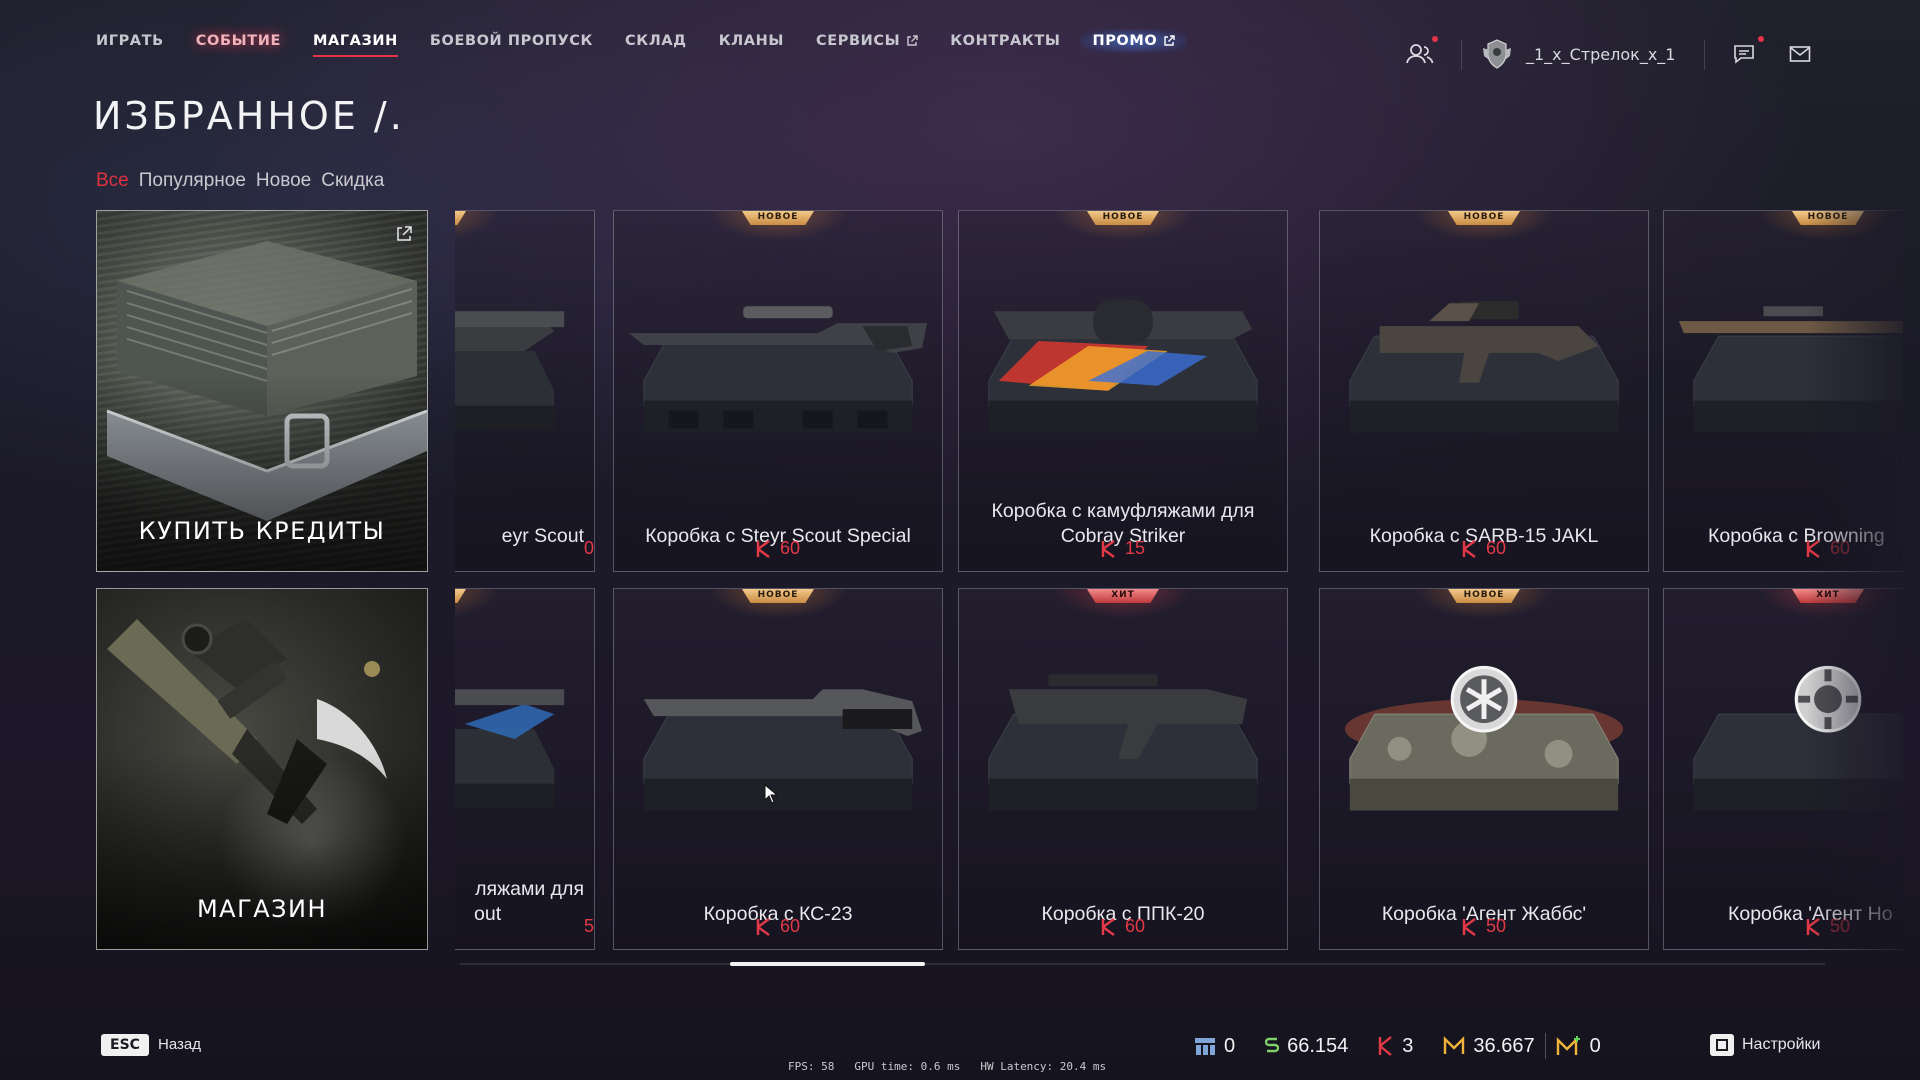  Describe the element at coordinates (1123, 366) in the screenshot. I see `camo-box-image` at that location.